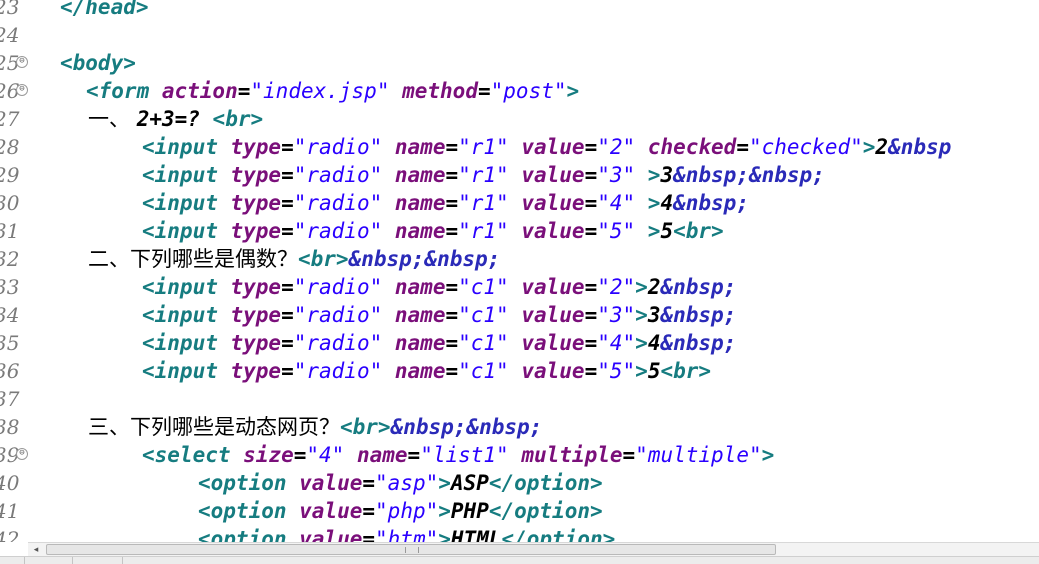  What do you see at coordinates (805, 147) in the screenshot?
I see `token-string: "checked"` at bounding box center [805, 147].